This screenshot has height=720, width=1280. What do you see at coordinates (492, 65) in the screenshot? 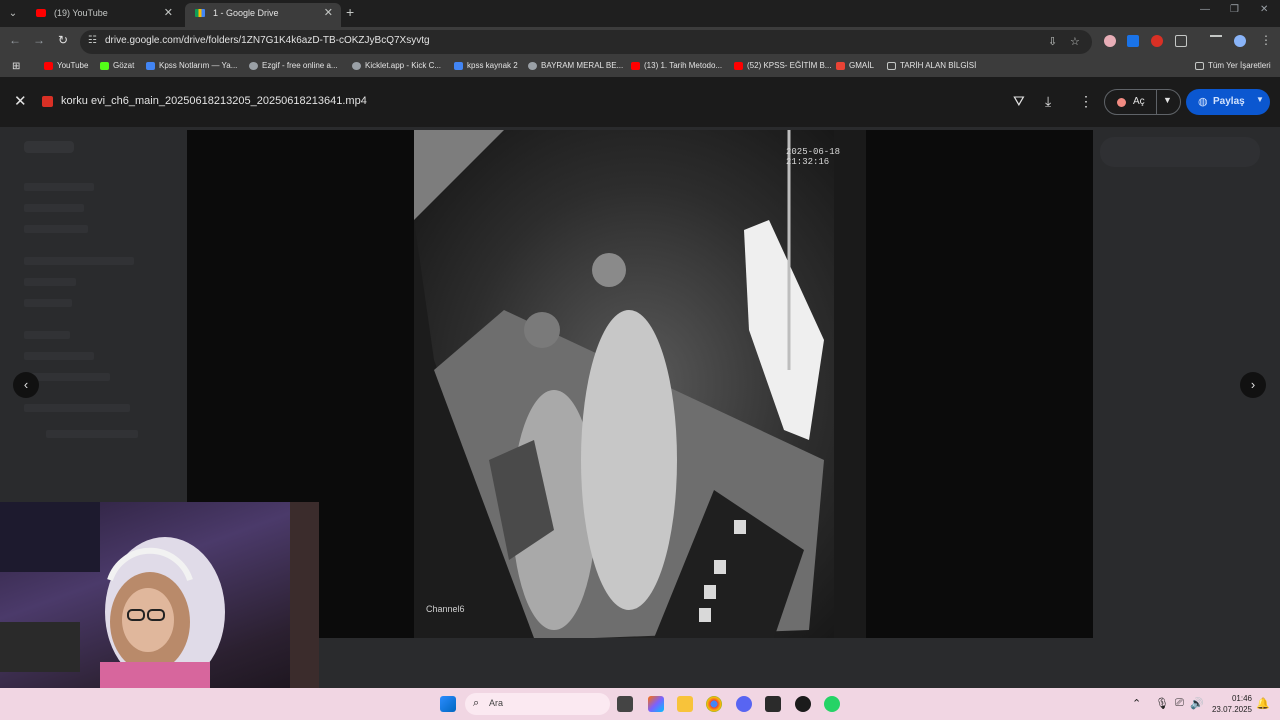
I see `bookmark-label: kpss kaynak 2` at bounding box center [492, 65].